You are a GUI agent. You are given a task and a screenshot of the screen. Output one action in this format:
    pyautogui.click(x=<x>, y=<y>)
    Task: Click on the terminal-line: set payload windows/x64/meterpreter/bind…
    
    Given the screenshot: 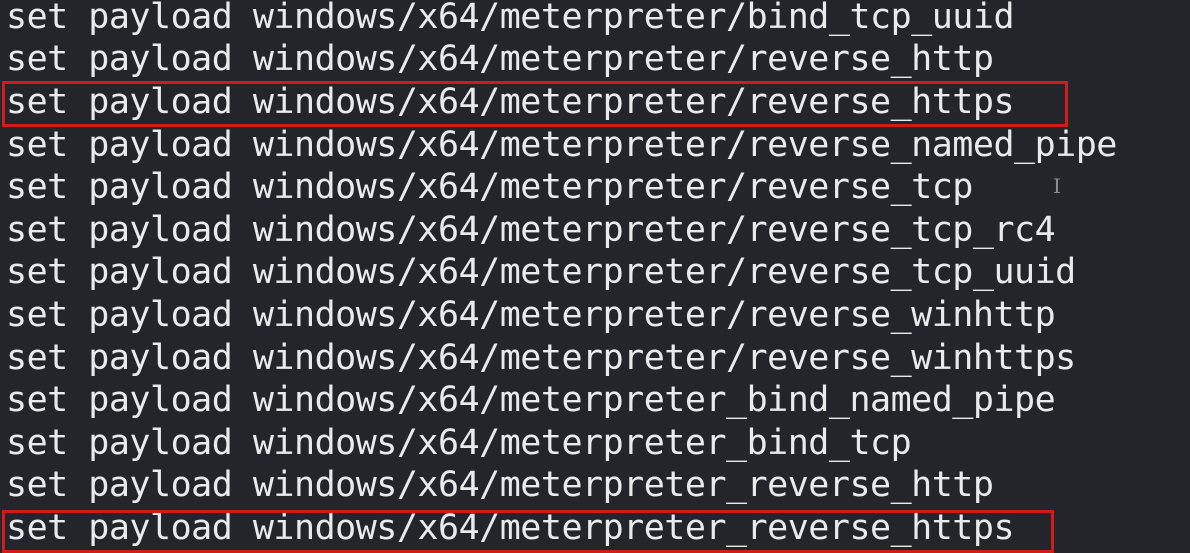 What is the action you would take?
    pyautogui.click(x=510, y=18)
    